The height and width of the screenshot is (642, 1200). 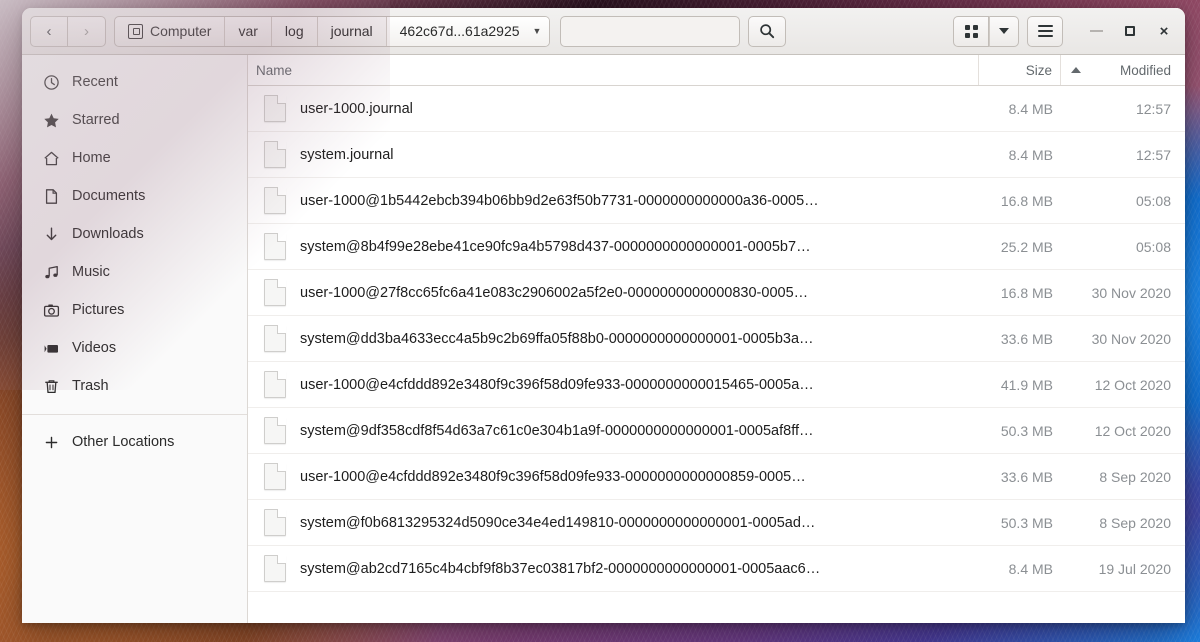 What do you see at coordinates (49, 31) in the screenshot?
I see `back-button: ‹` at bounding box center [49, 31].